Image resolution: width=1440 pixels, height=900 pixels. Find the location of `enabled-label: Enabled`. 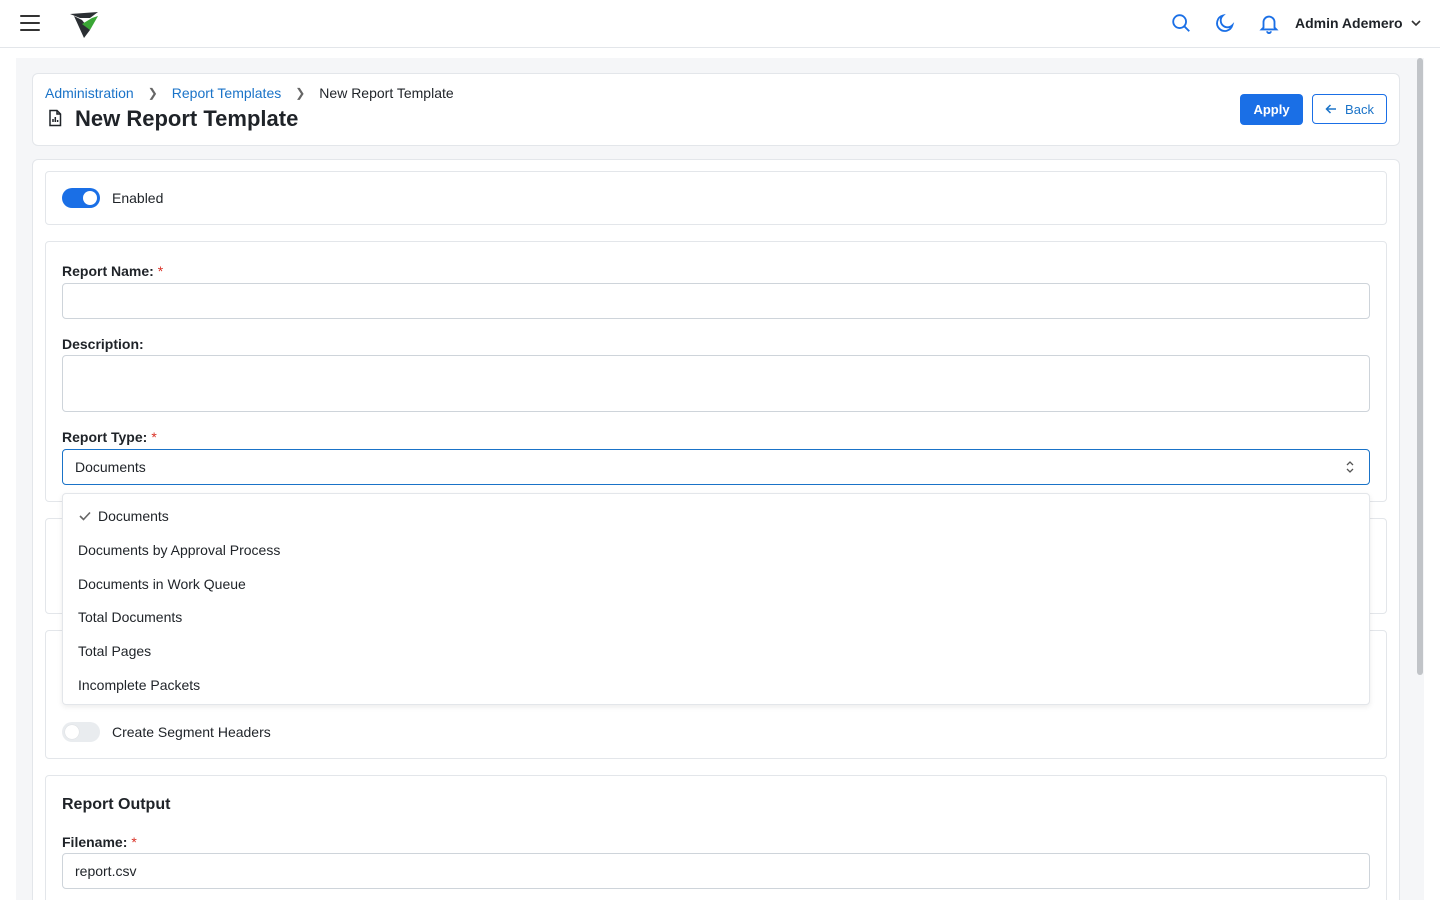

enabled-label: Enabled is located at coordinates (138, 198).